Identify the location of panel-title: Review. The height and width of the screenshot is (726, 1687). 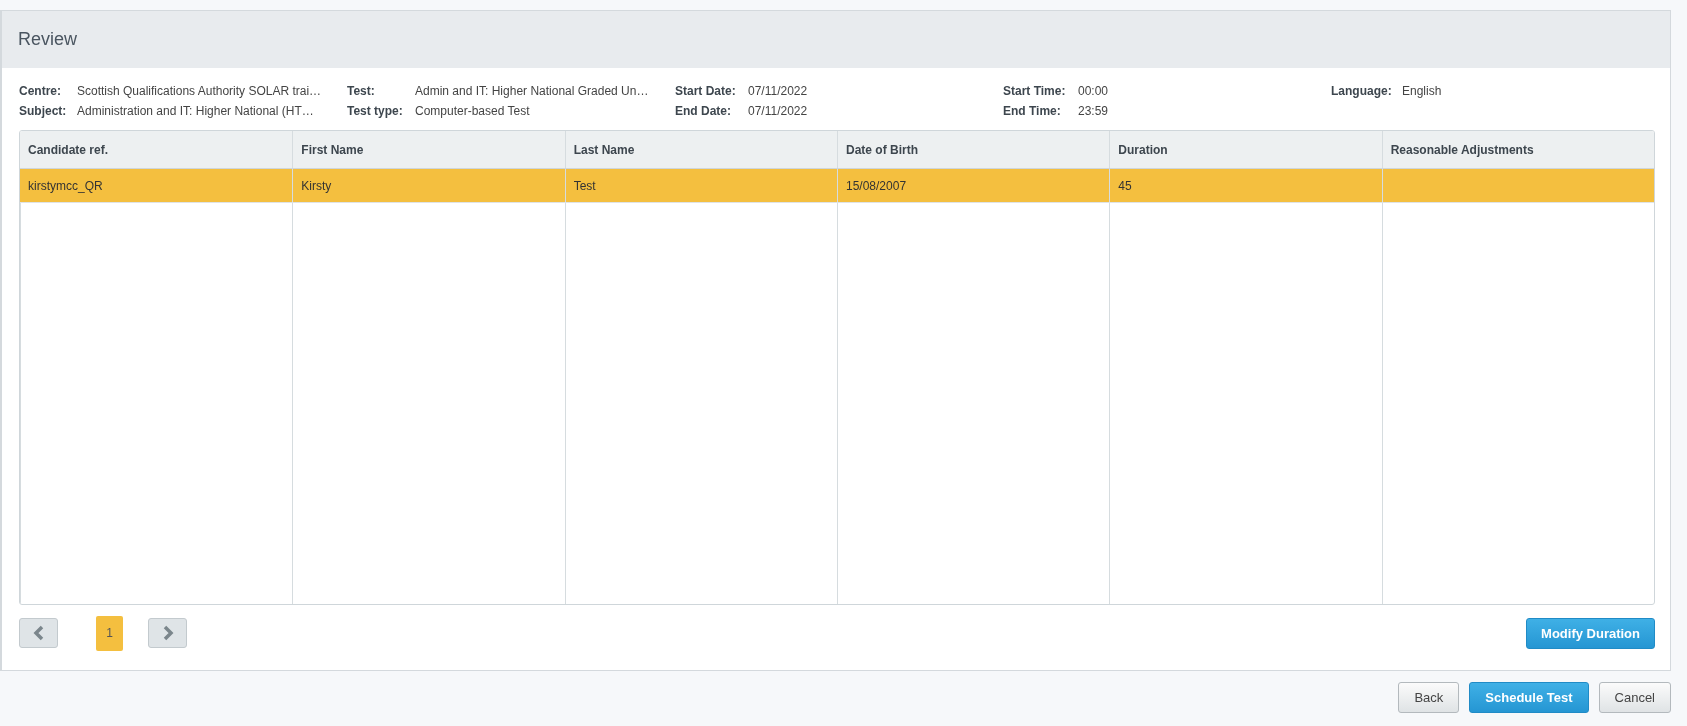
(48, 39).